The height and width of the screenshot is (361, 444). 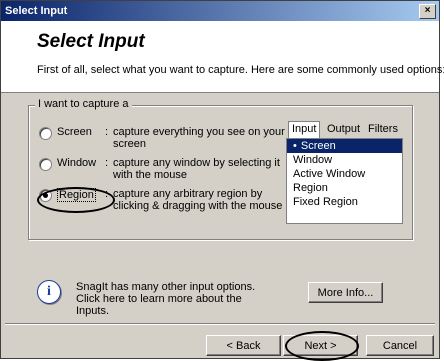 I want to click on window-radio, so click(x=45, y=164).